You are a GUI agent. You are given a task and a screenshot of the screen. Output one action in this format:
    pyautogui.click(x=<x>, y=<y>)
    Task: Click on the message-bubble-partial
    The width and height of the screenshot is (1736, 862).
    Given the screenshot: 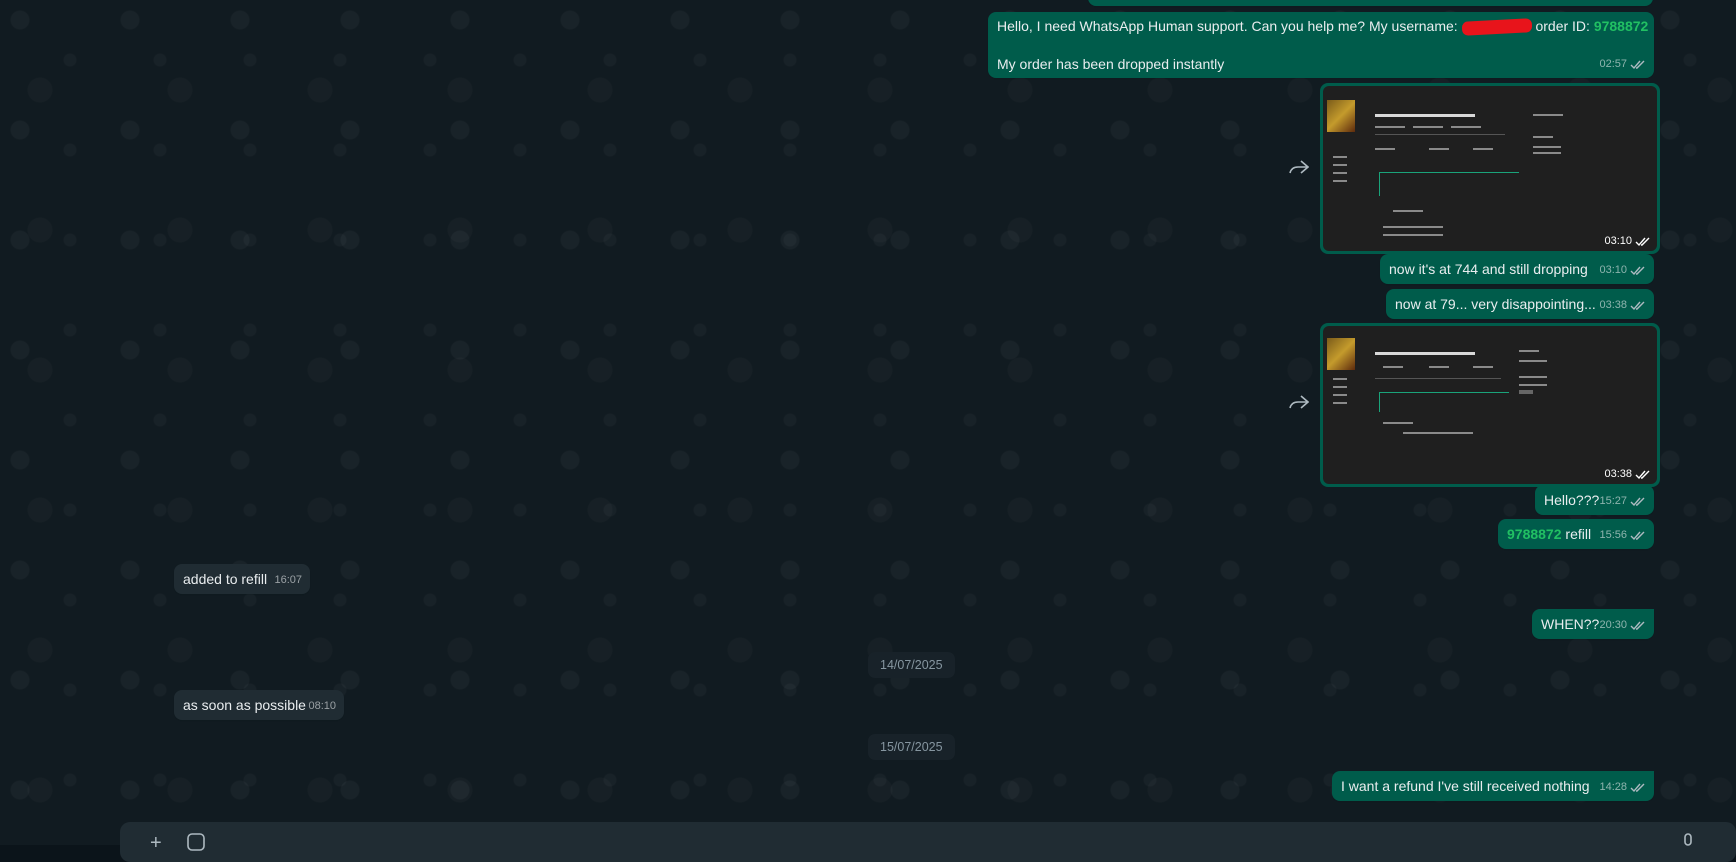 What is the action you would take?
    pyautogui.click(x=1370, y=3)
    